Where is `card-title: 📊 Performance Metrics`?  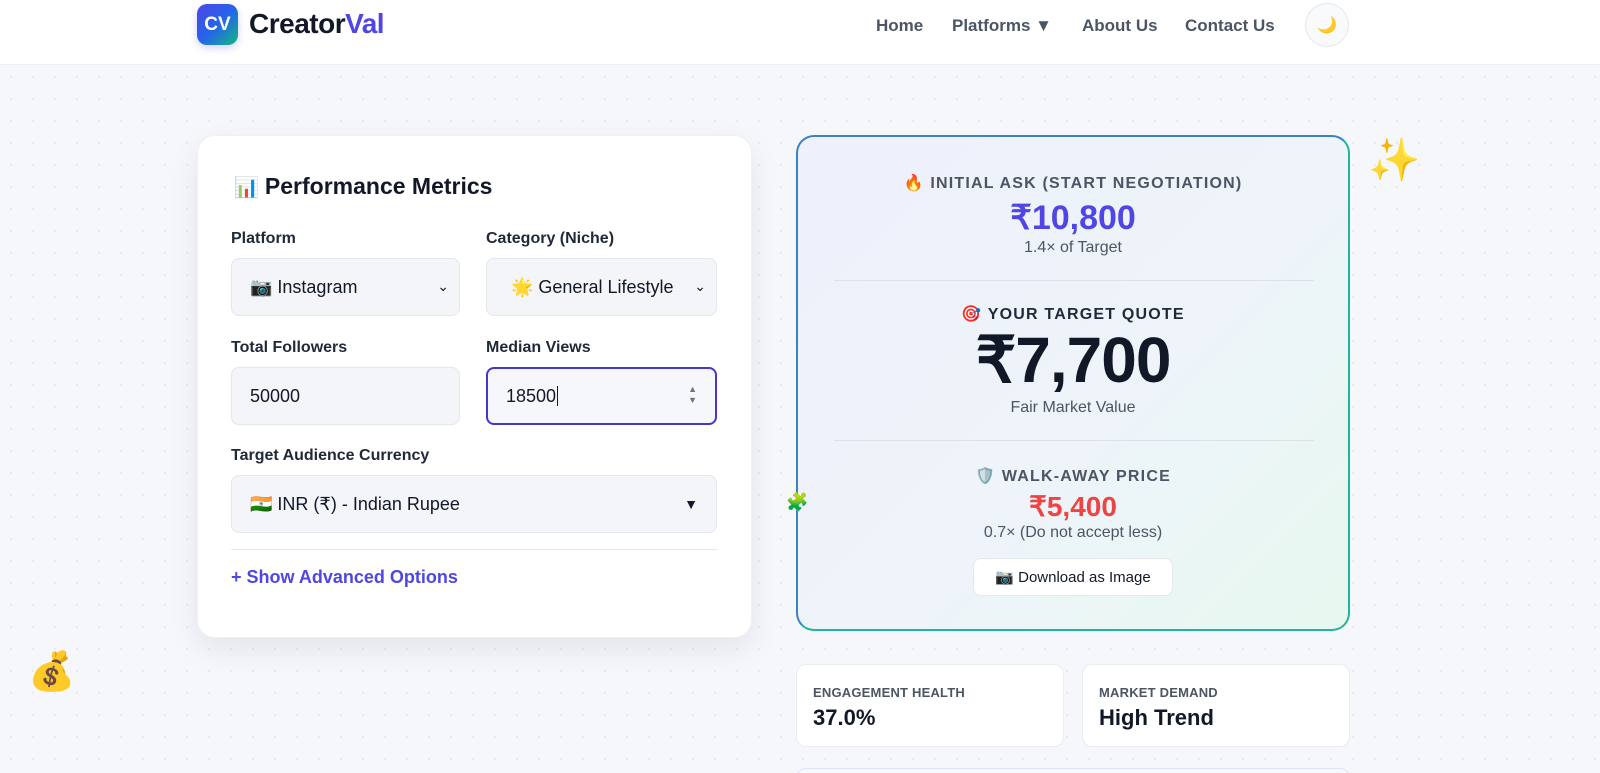 card-title: 📊 Performance Metrics is located at coordinates (363, 186).